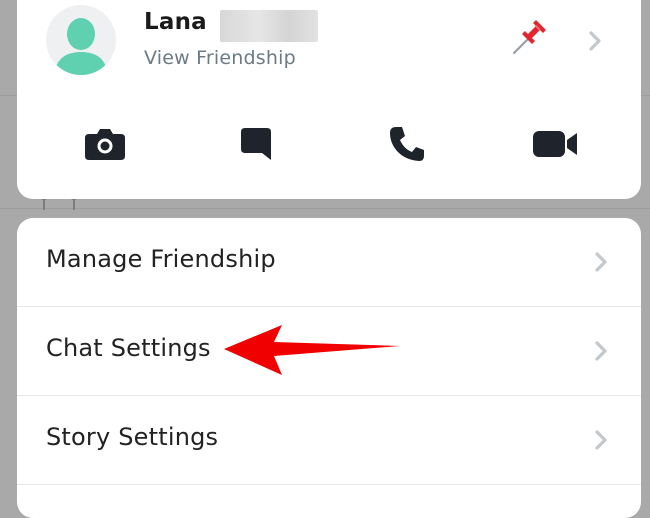 This screenshot has width=650, height=518. What do you see at coordinates (530, 38) in the screenshot?
I see `pin-icon` at bounding box center [530, 38].